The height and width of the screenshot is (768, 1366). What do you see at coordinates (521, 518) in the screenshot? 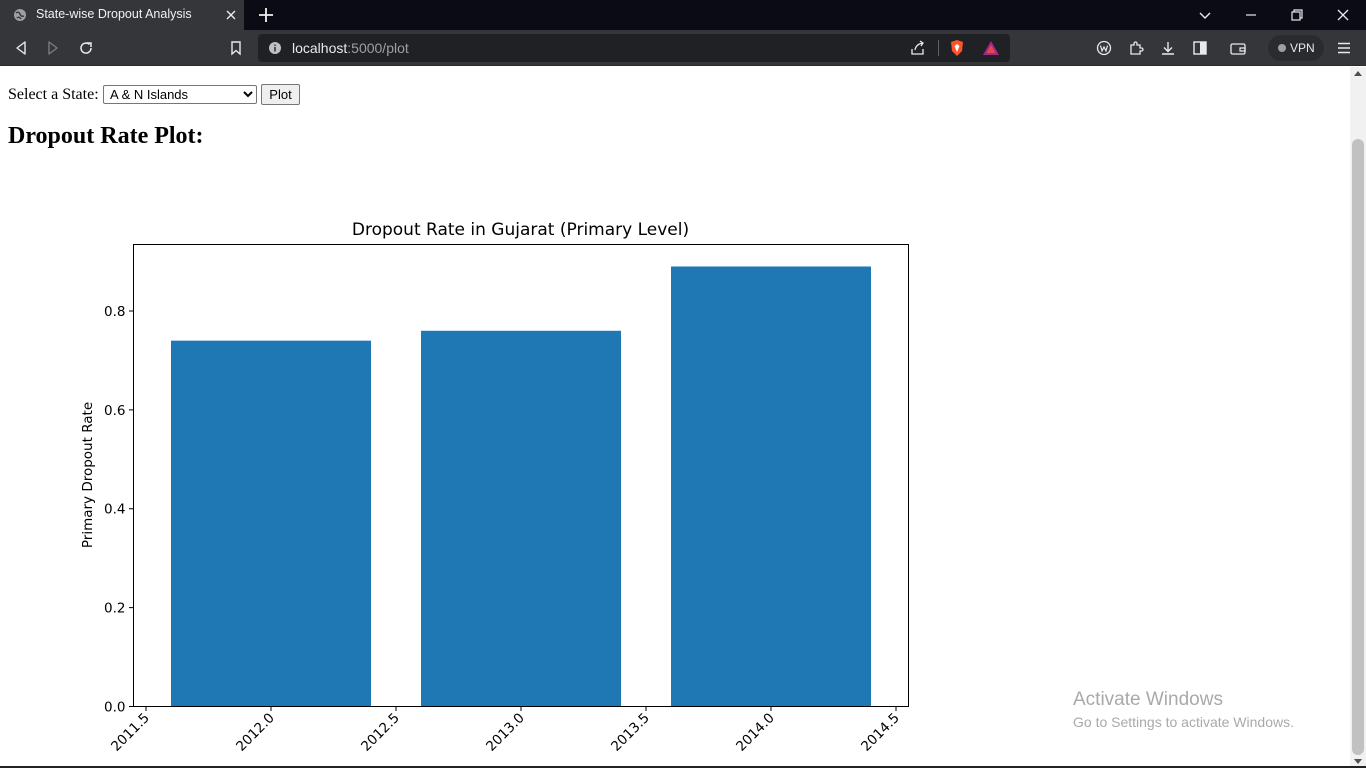
I see `bar-2013` at bounding box center [521, 518].